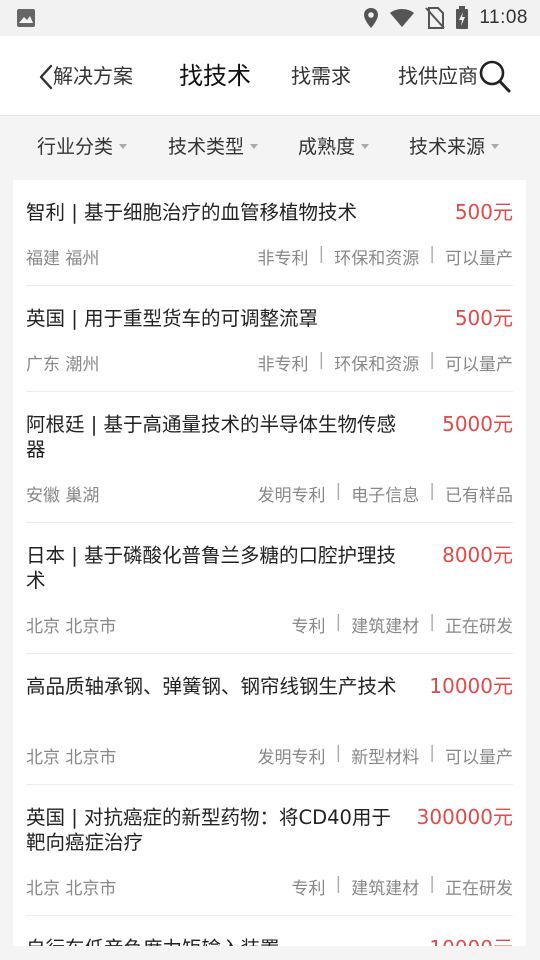 This screenshot has height=960, width=540. What do you see at coordinates (447, 146) in the screenshot?
I see `filter-label: 技术来源` at bounding box center [447, 146].